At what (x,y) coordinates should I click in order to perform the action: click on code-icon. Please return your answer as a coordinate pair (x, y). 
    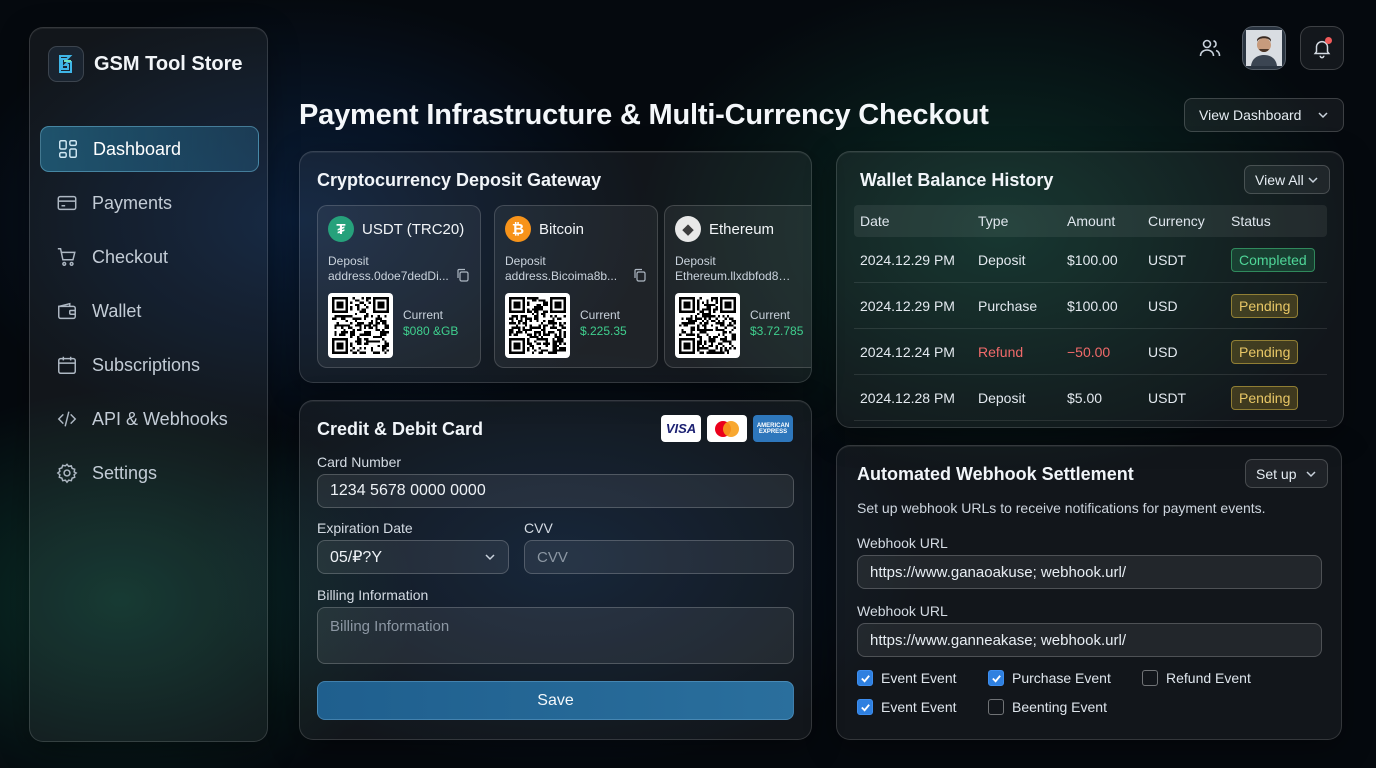
    Looking at the image, I should click on (67, 419).